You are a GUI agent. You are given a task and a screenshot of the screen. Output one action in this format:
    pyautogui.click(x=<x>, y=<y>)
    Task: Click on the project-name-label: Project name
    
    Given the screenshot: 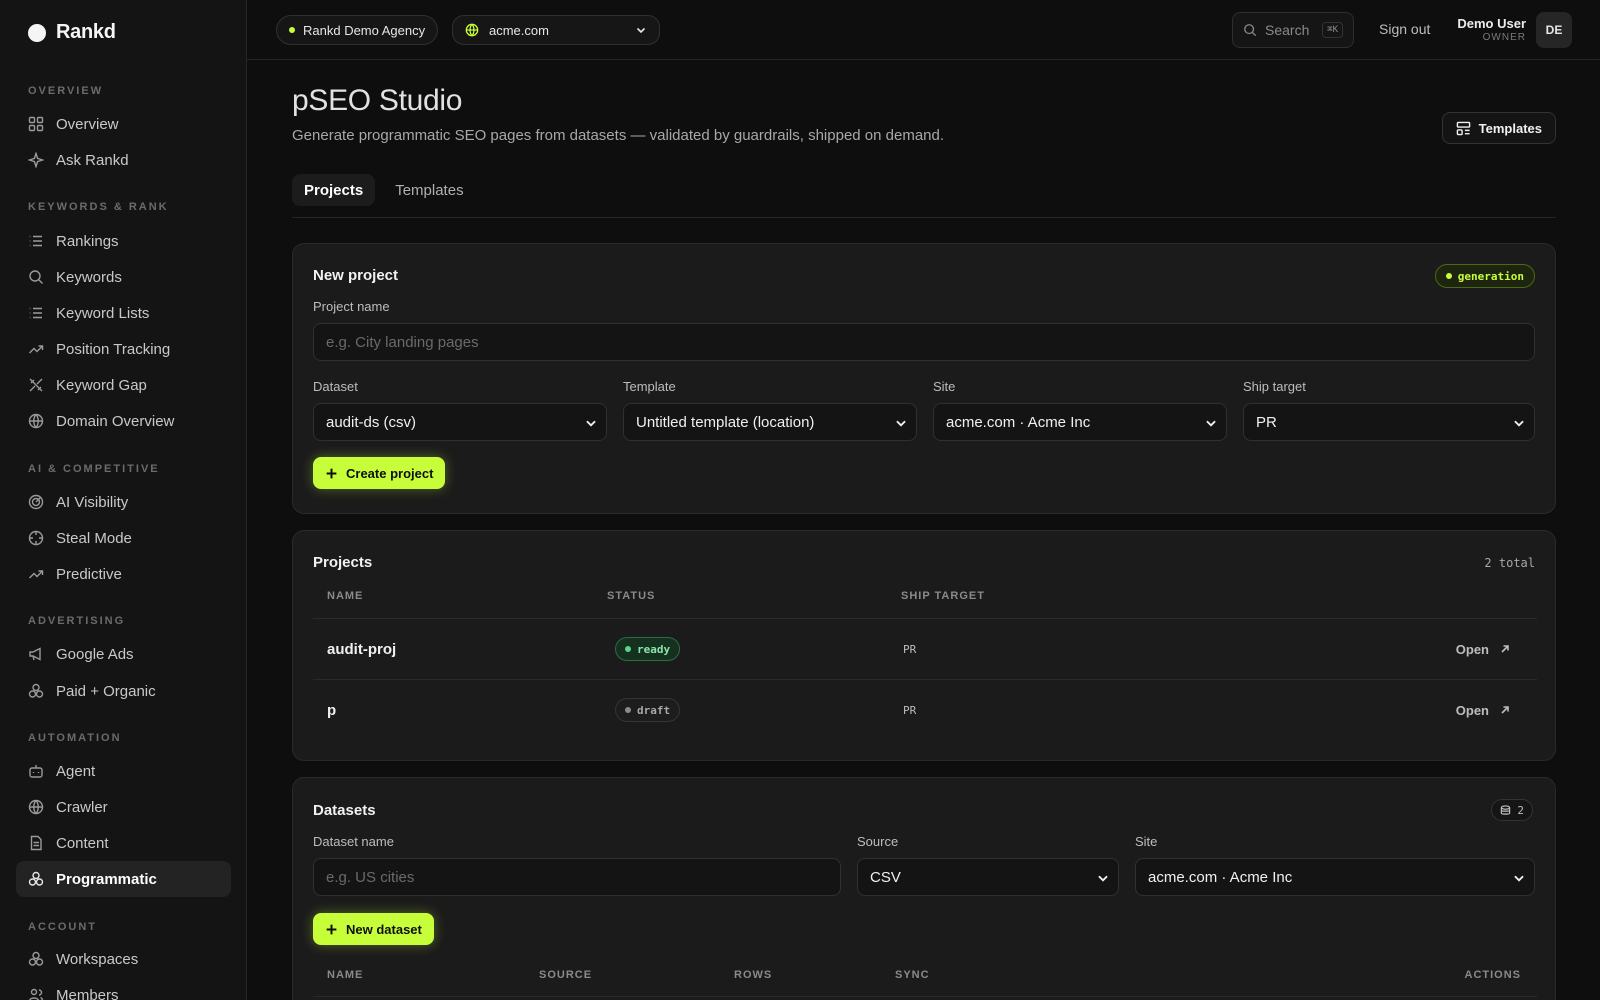 What is the action you would take?
    pyautogui.click(x=351, y=306)
    